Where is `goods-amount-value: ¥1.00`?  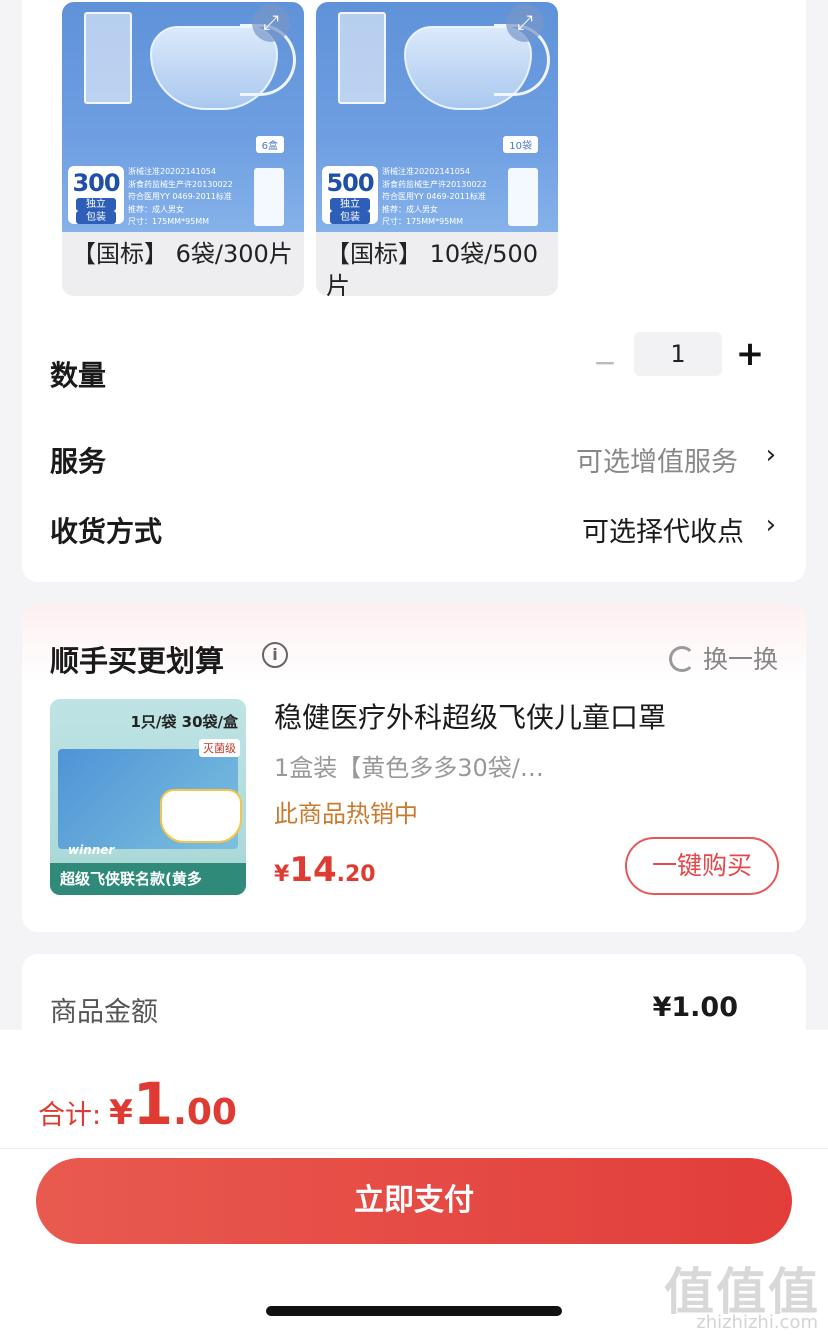 goods-amount-value: ¥1.00 is located at coordinates (695, 1007).